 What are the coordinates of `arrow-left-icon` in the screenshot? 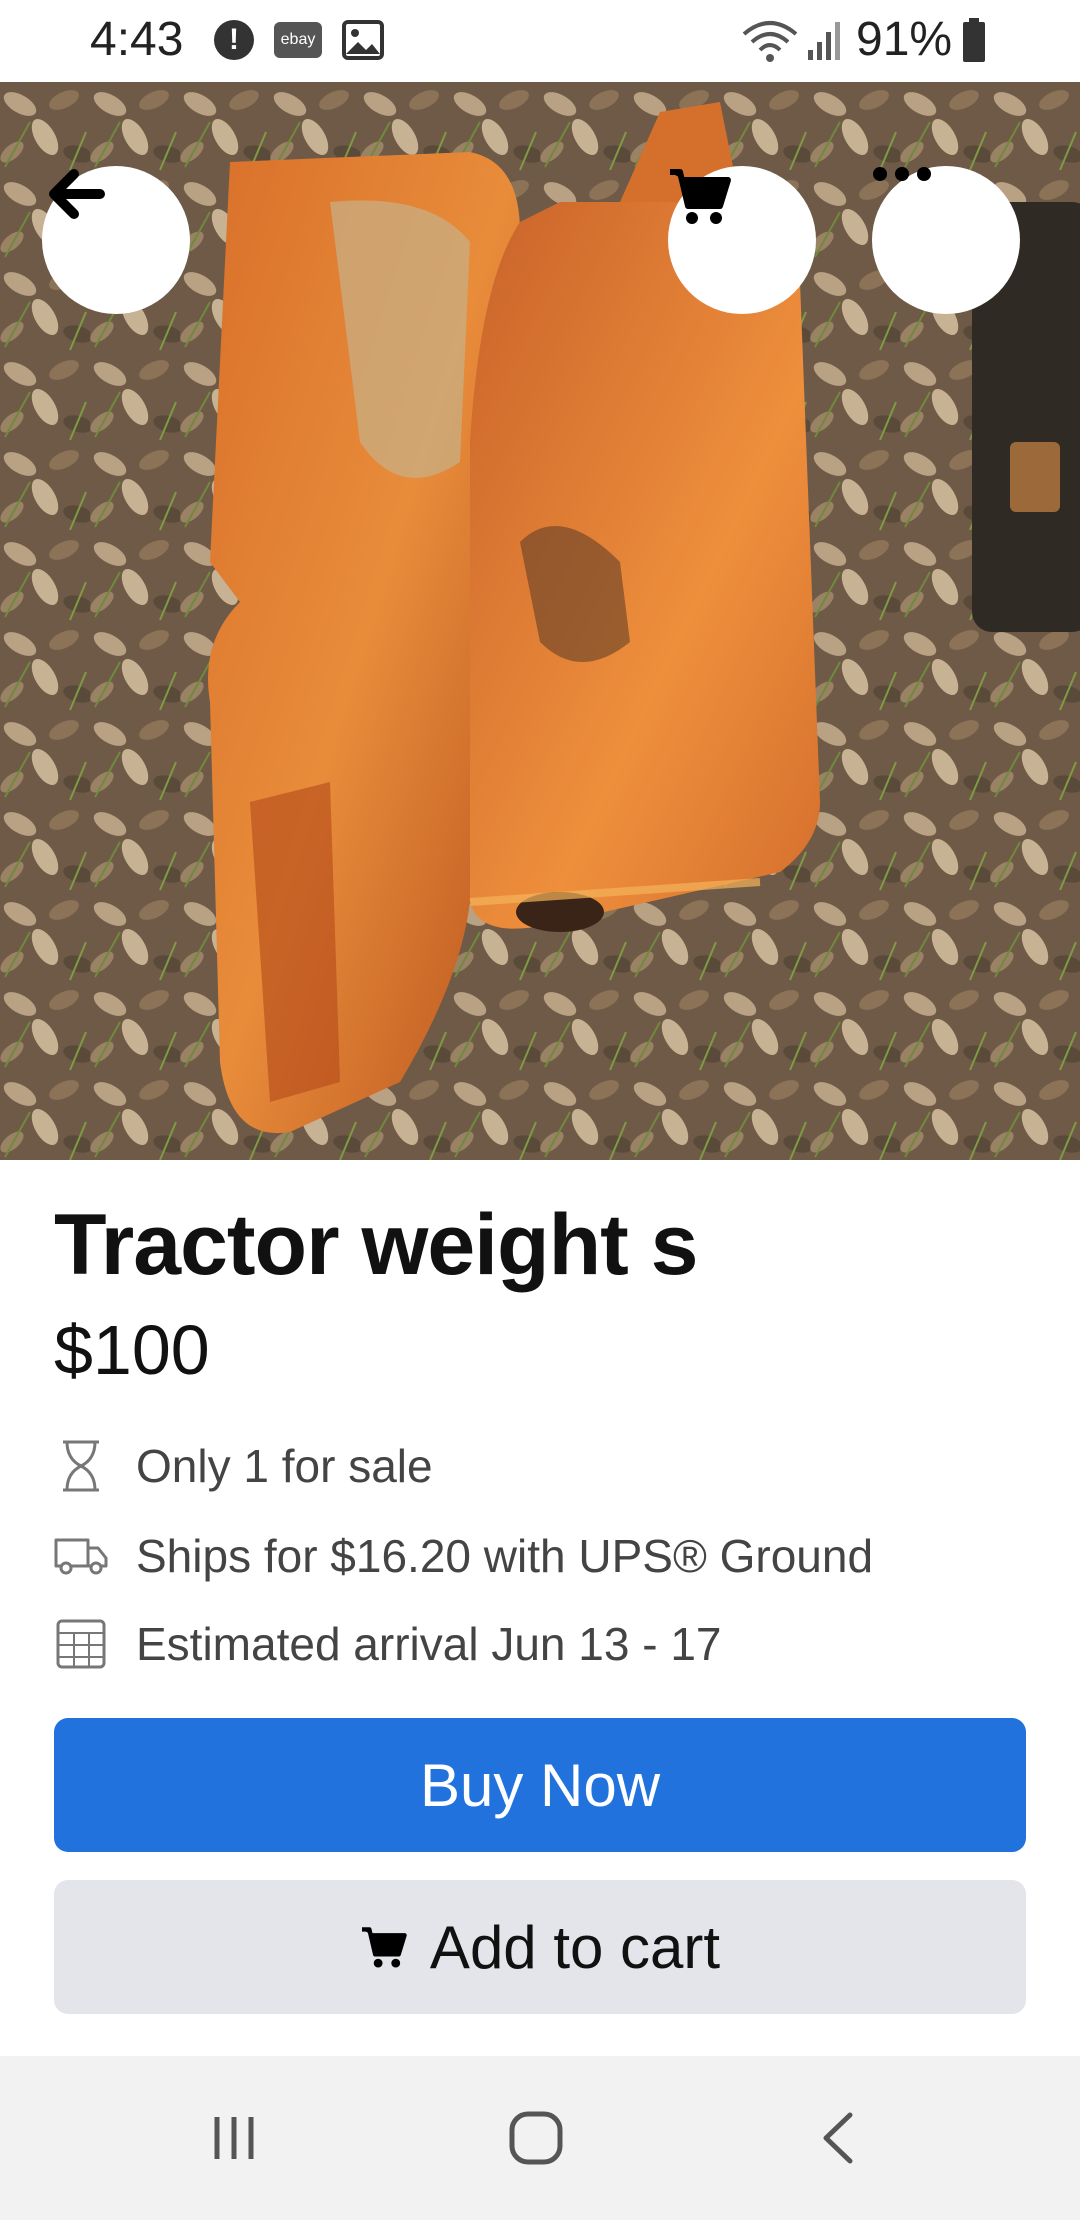 It's located at (77, 194).